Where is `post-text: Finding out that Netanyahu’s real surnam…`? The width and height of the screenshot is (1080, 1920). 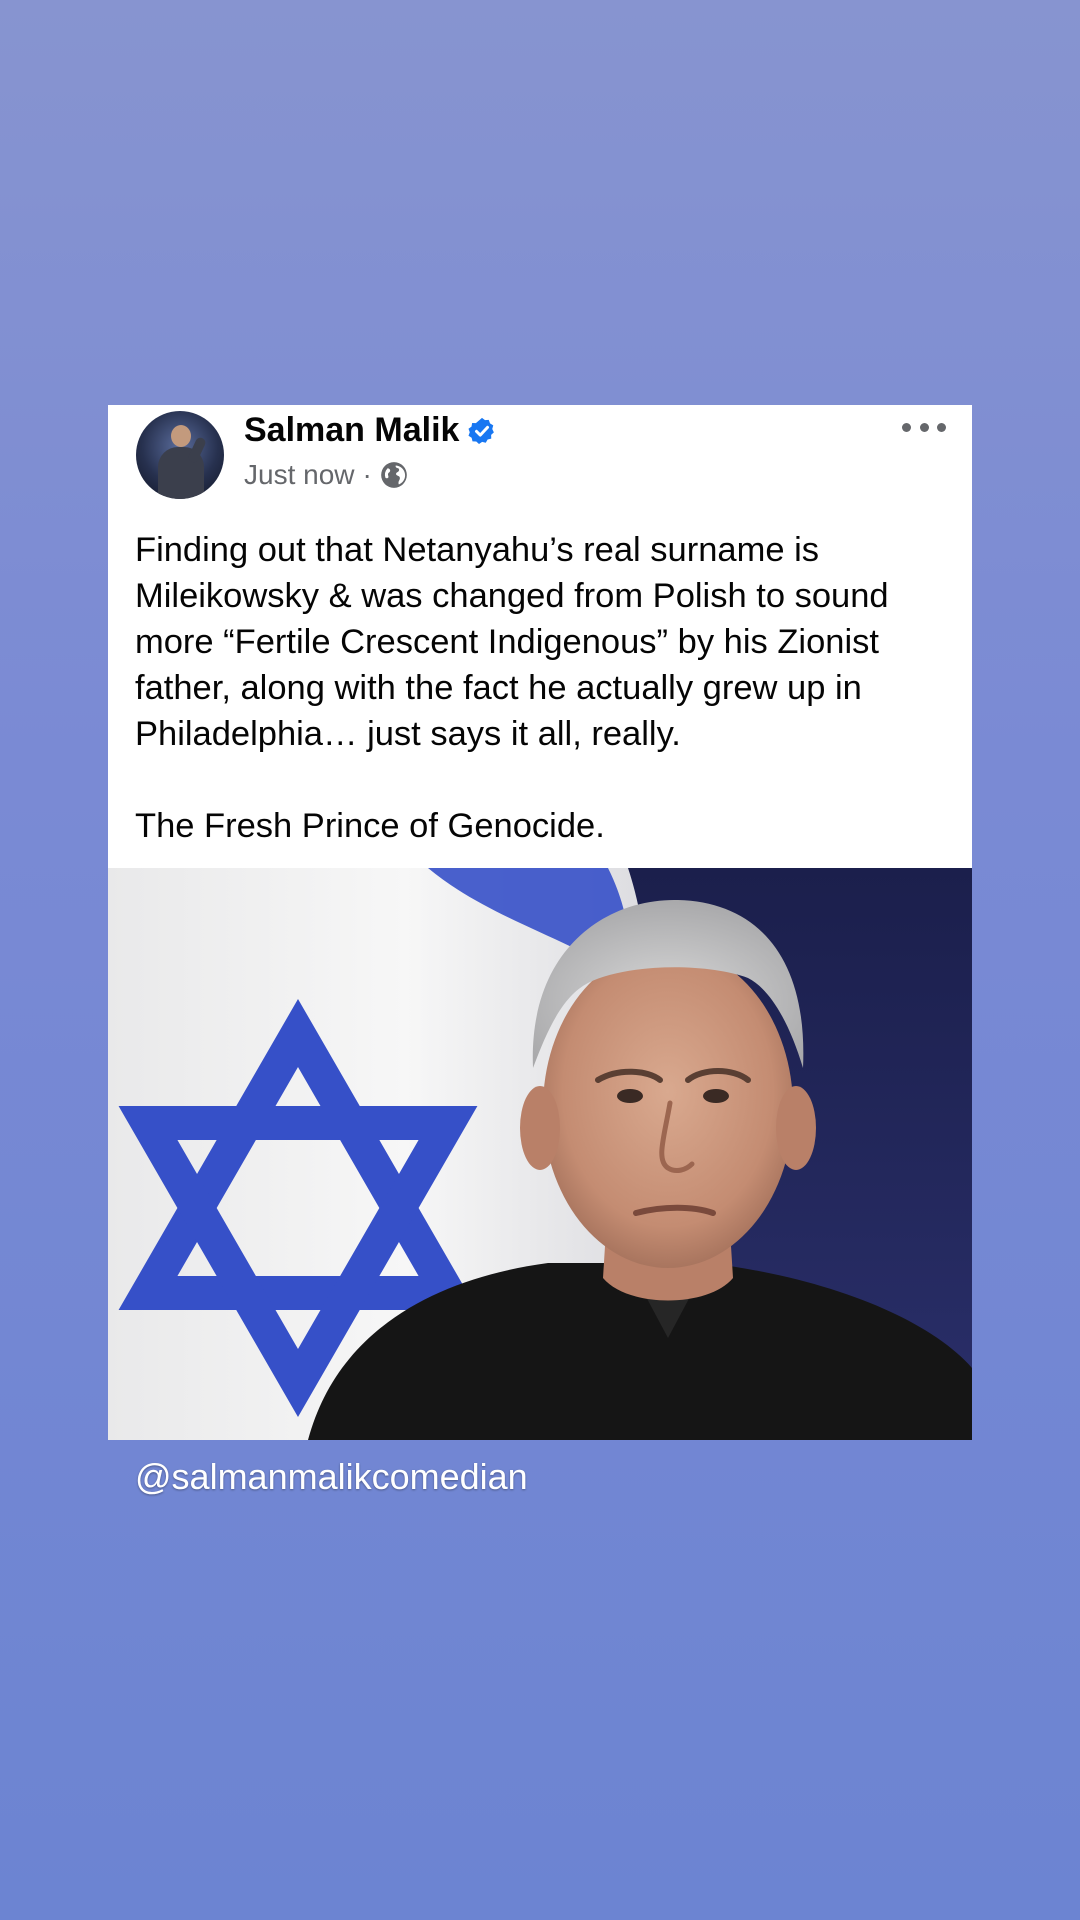 post-text: Finding out that Netanyahu’s real surnam… is located at coordinates (545, 688).